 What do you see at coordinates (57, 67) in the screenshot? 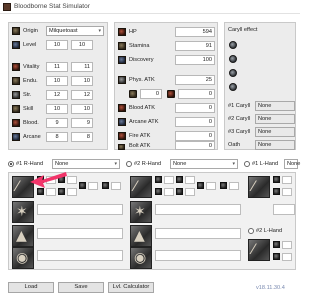
I see `stat-base: 11` at bounding box center [57, 67].